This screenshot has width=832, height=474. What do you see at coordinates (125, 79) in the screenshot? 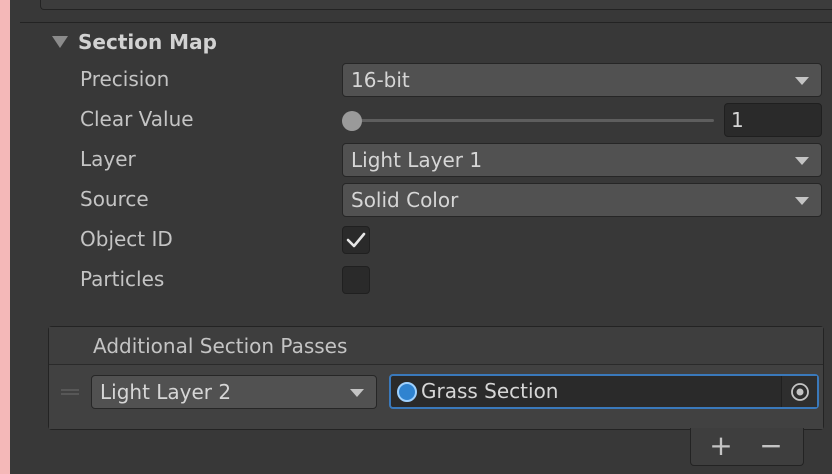
I see `precision-label: Precision` at bounding box center [125, 79].